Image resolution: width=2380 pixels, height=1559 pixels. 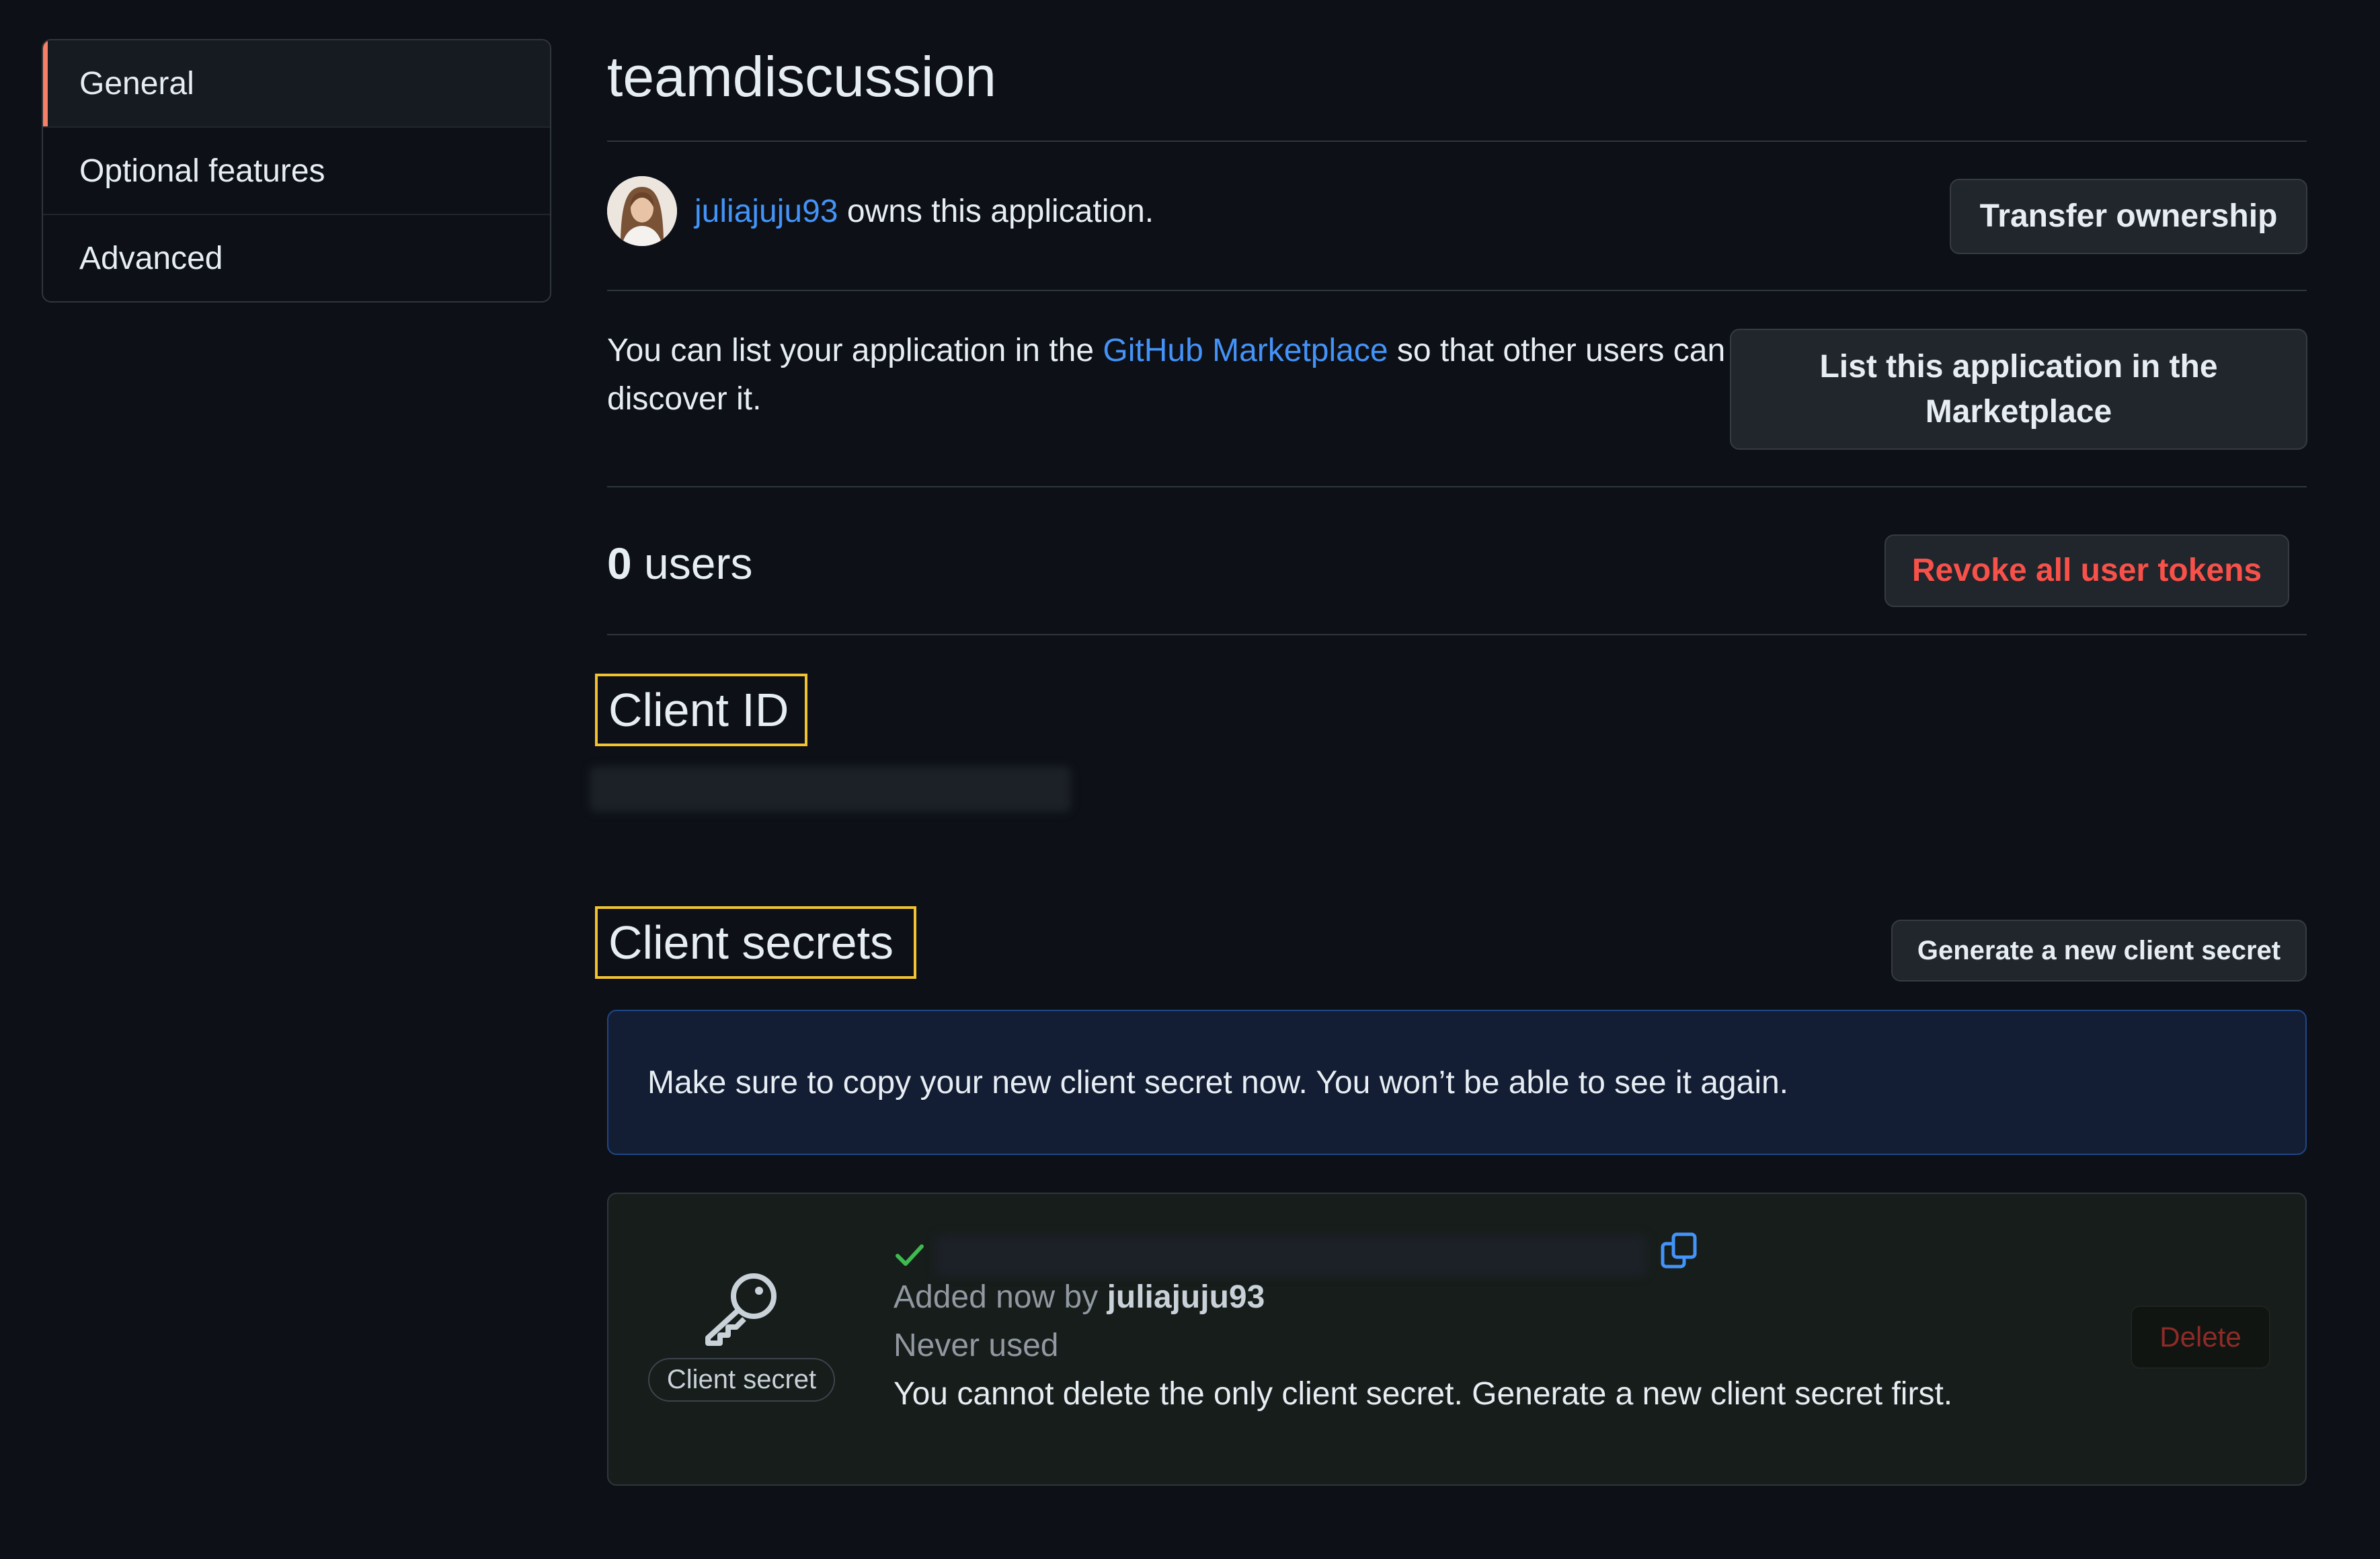 I want to click on owner-statement: juliajuju93 owns this application., so click(x=924, y=212).